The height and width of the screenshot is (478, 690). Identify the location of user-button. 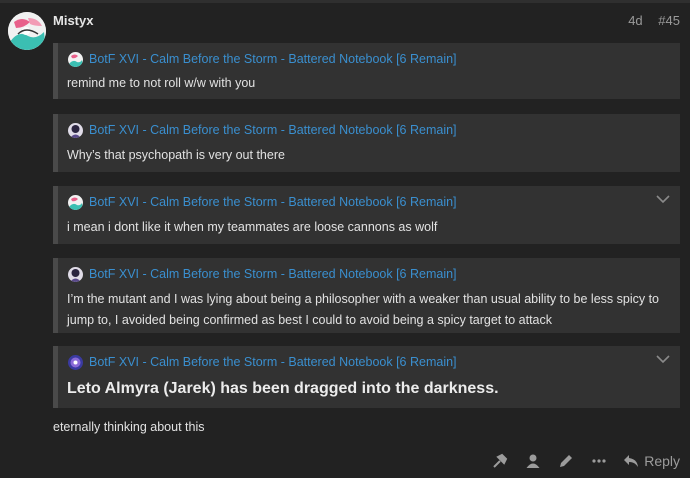
(533, 461).